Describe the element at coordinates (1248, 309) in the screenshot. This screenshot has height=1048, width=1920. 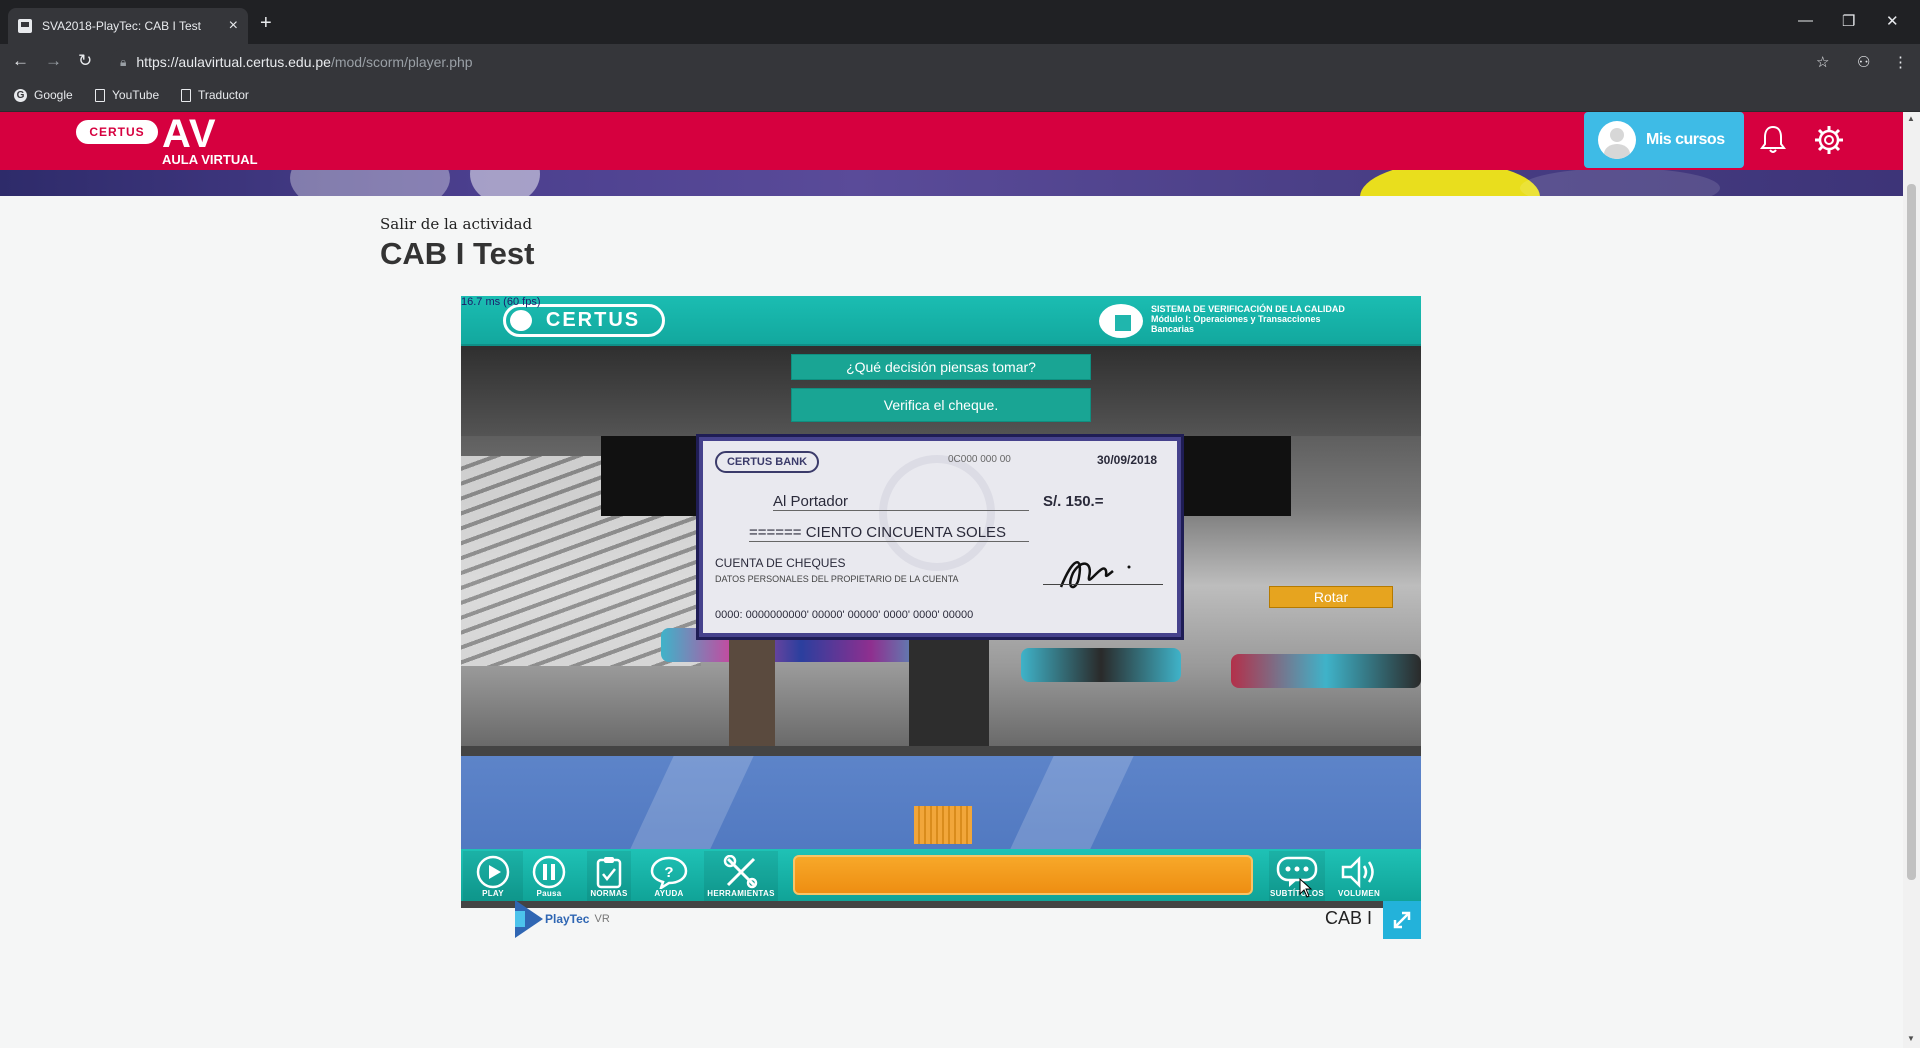
I see `system-line-1: SISTEMA DE VERIFICACIÓN DE LA CALIDAD` at that location.